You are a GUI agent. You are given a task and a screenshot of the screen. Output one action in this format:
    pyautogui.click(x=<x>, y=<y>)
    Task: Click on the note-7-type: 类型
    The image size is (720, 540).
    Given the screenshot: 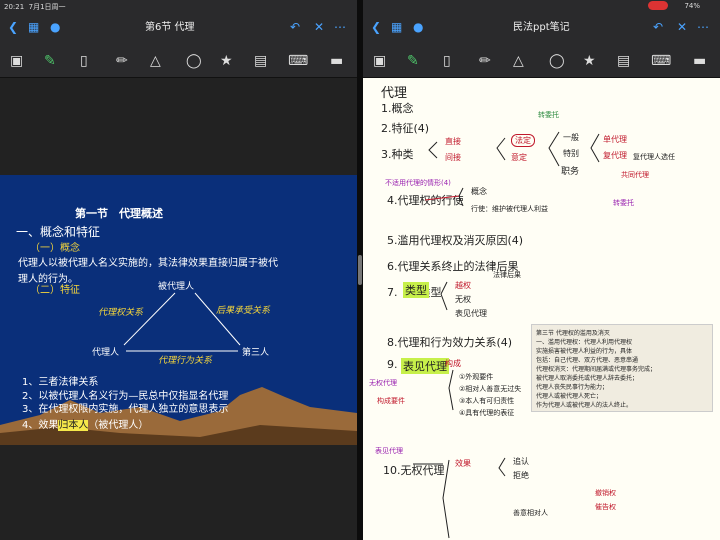 What is the action you would take?
    pyautogui.click(x=416, y=290)
    